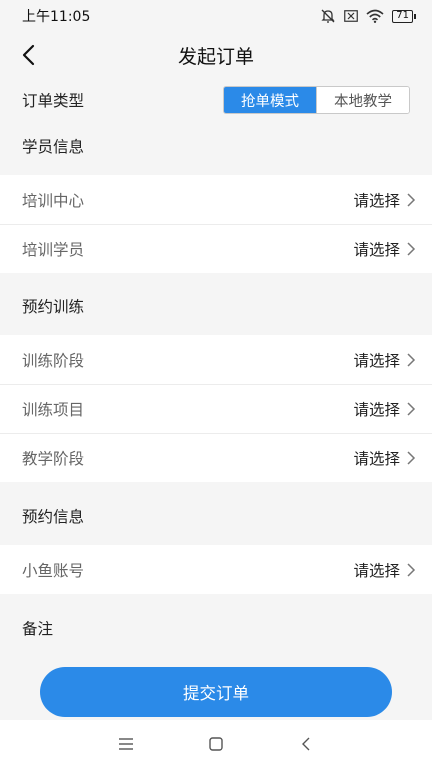  Describe the element at coordinates (216, 359) in the screenshot. I see `row-training-stage: 训练阶段 请选择` at that location.